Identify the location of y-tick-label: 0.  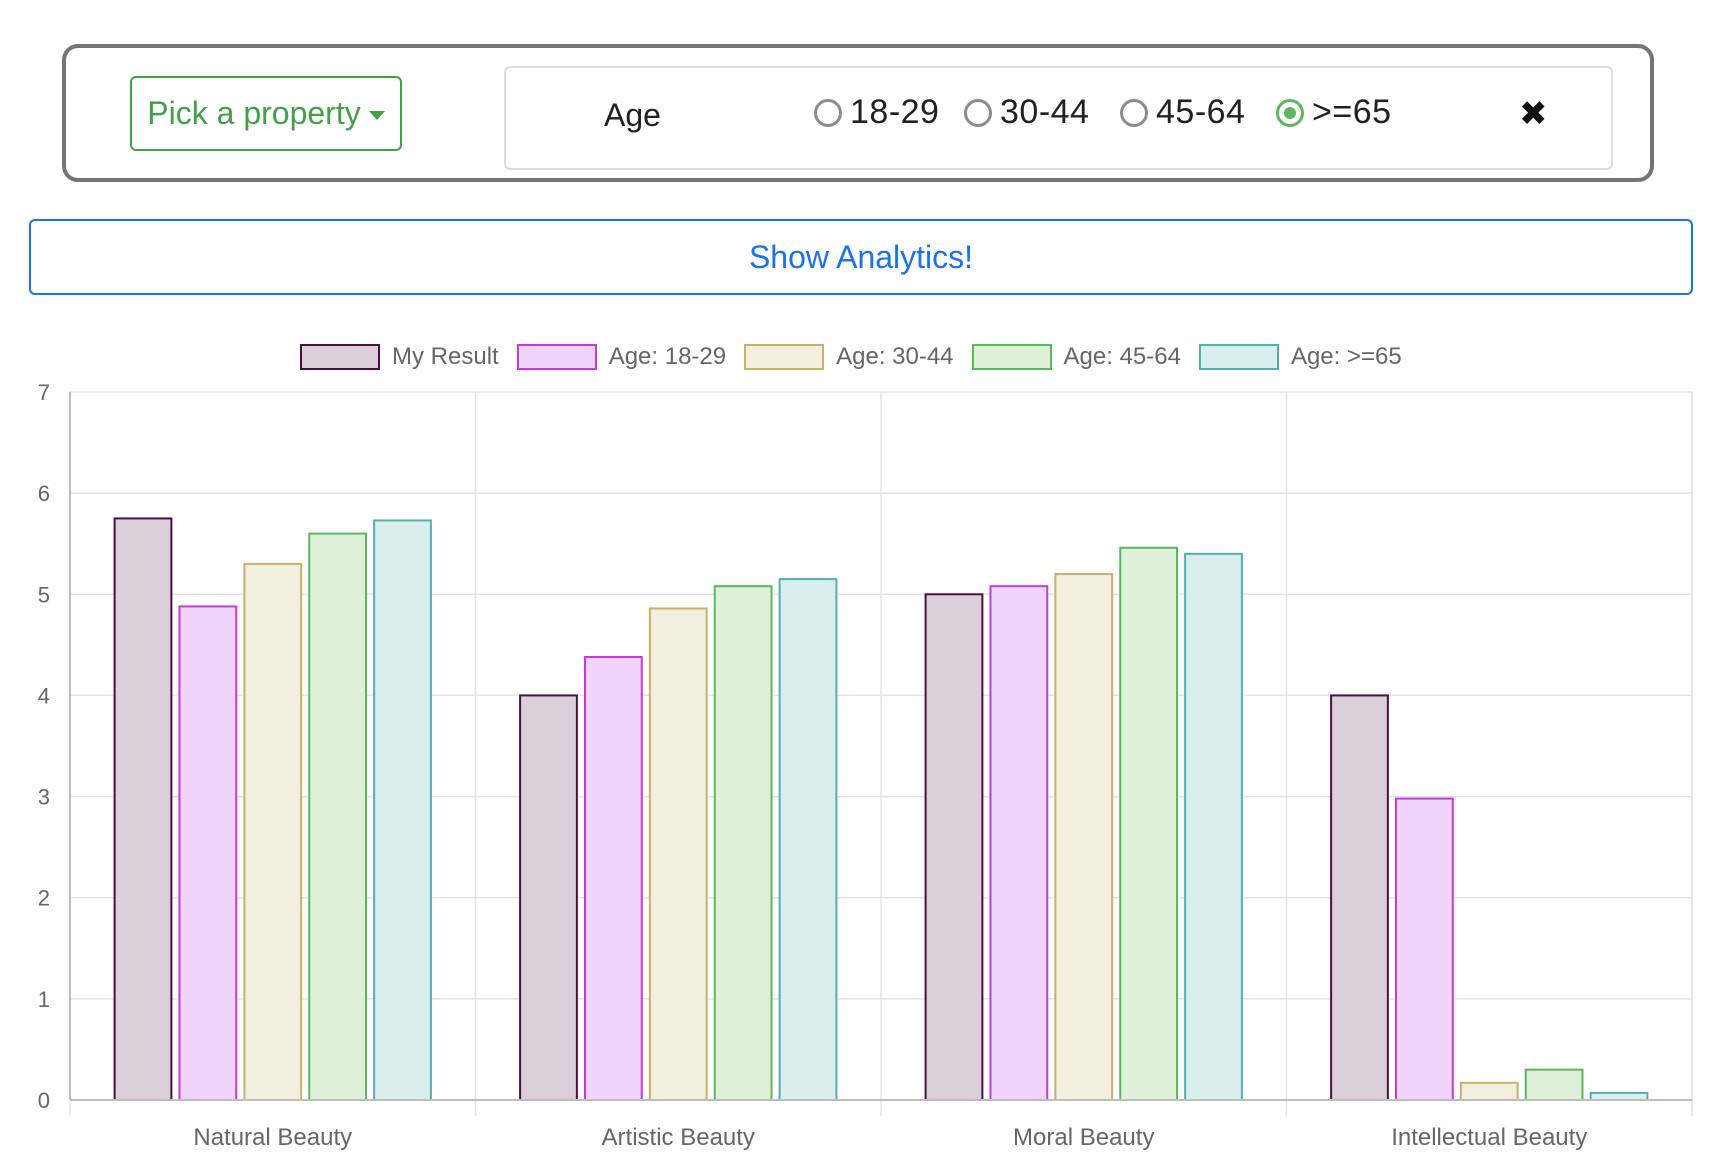
(44, 1100).